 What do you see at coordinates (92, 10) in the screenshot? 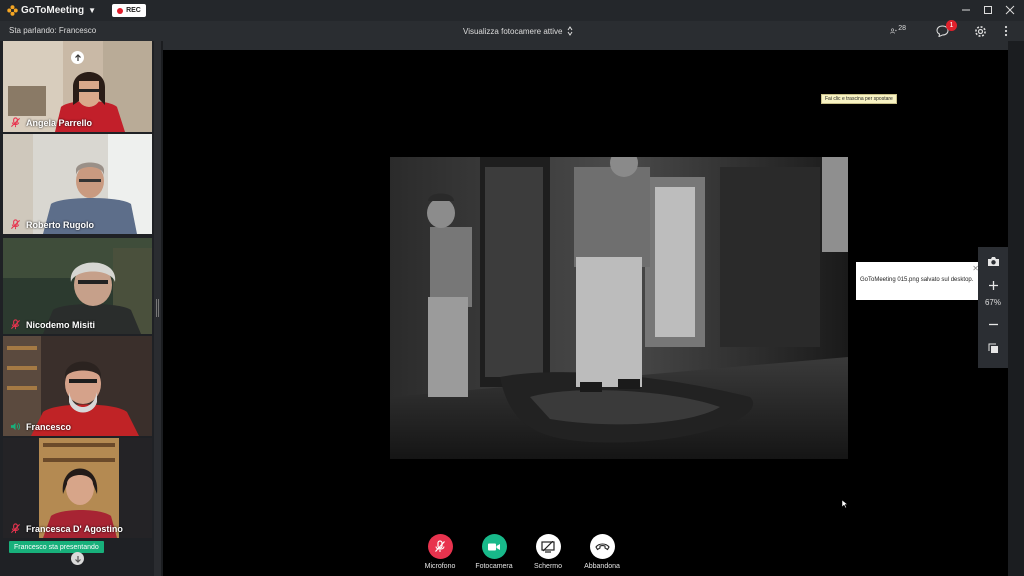
I see `chevron-down-icon: ▼` at bounding box center [92, 10].